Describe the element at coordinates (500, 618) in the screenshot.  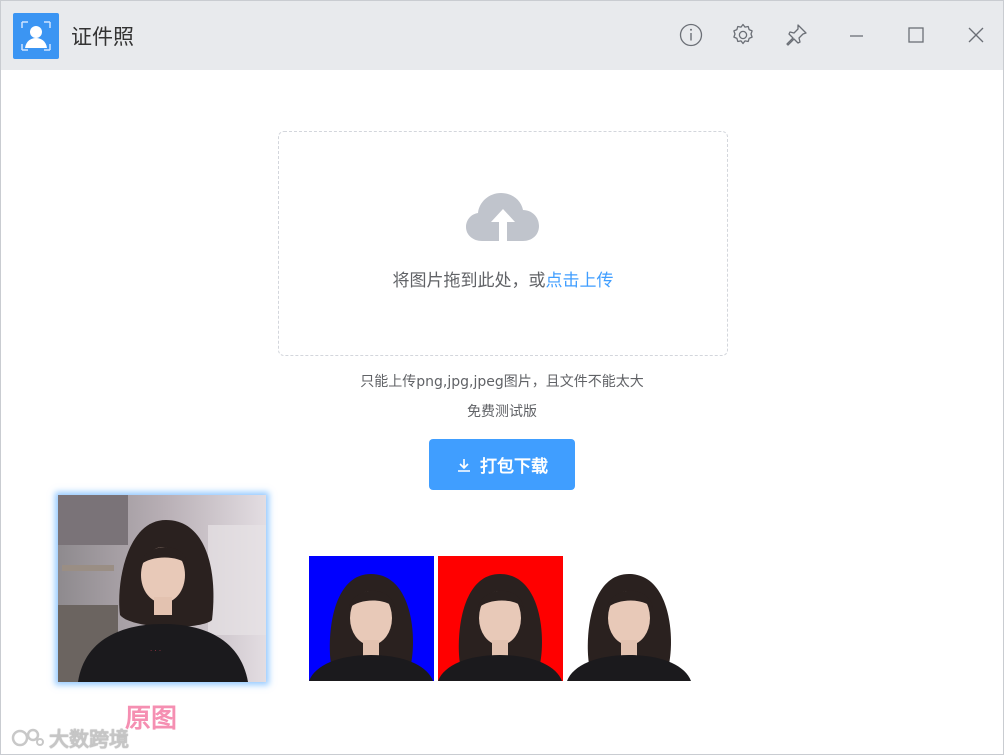
I see `result-photo-red` at that location.